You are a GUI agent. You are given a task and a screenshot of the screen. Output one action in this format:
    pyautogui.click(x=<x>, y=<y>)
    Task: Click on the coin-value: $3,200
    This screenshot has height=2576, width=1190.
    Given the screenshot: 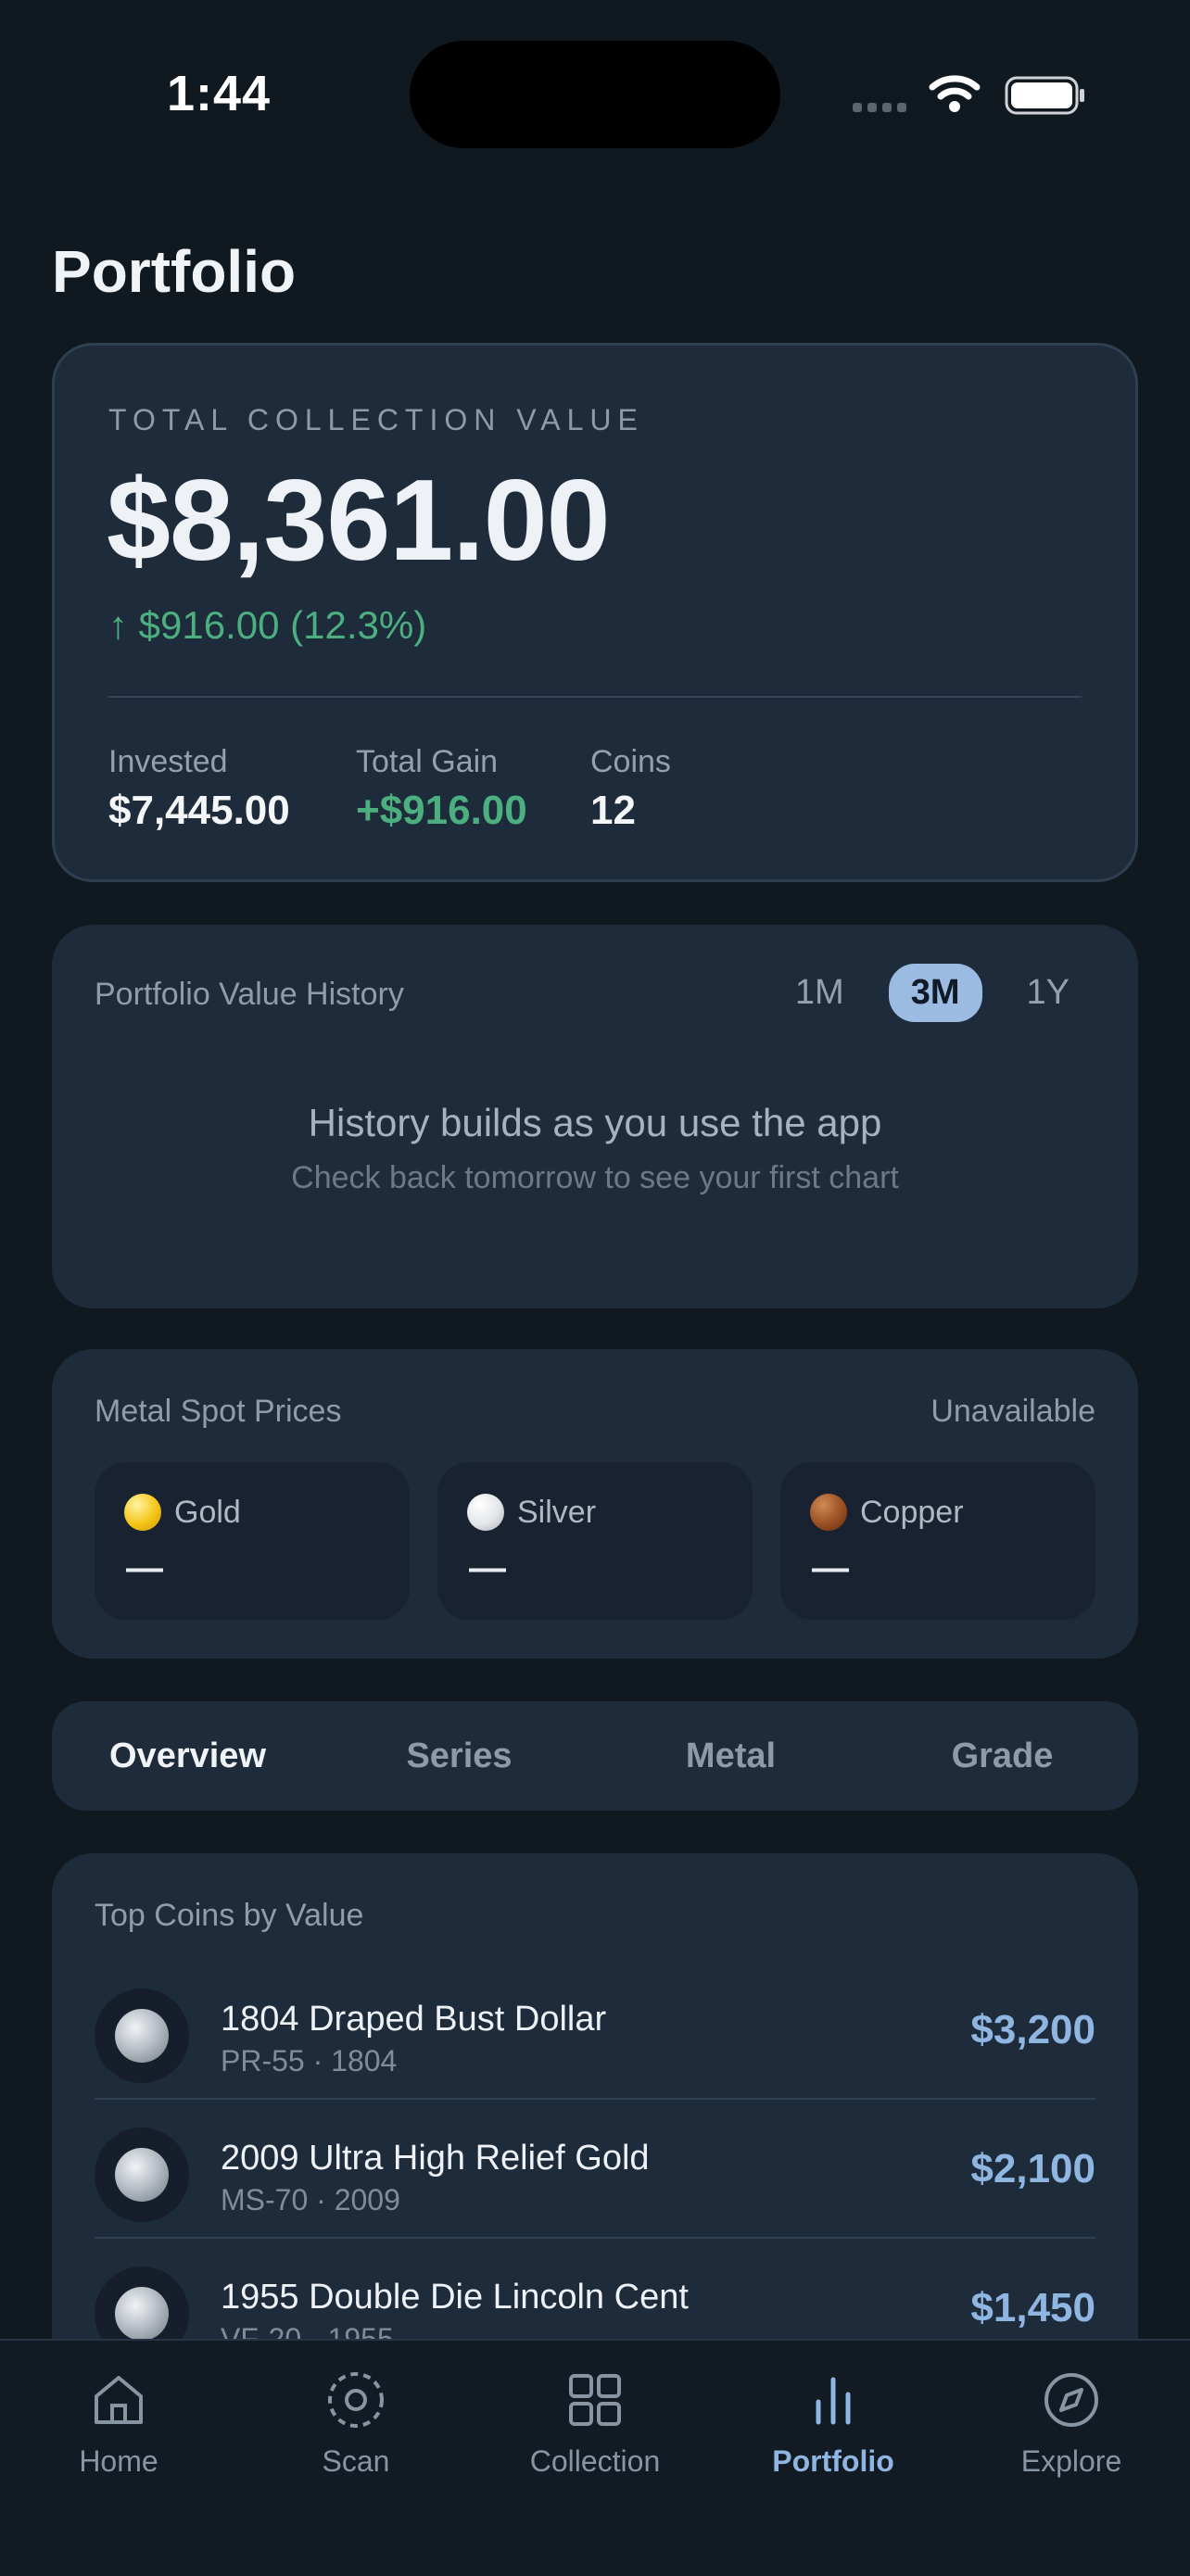 What is the action you would take?
    pyautogui.click(x=1032, y=2030)
    